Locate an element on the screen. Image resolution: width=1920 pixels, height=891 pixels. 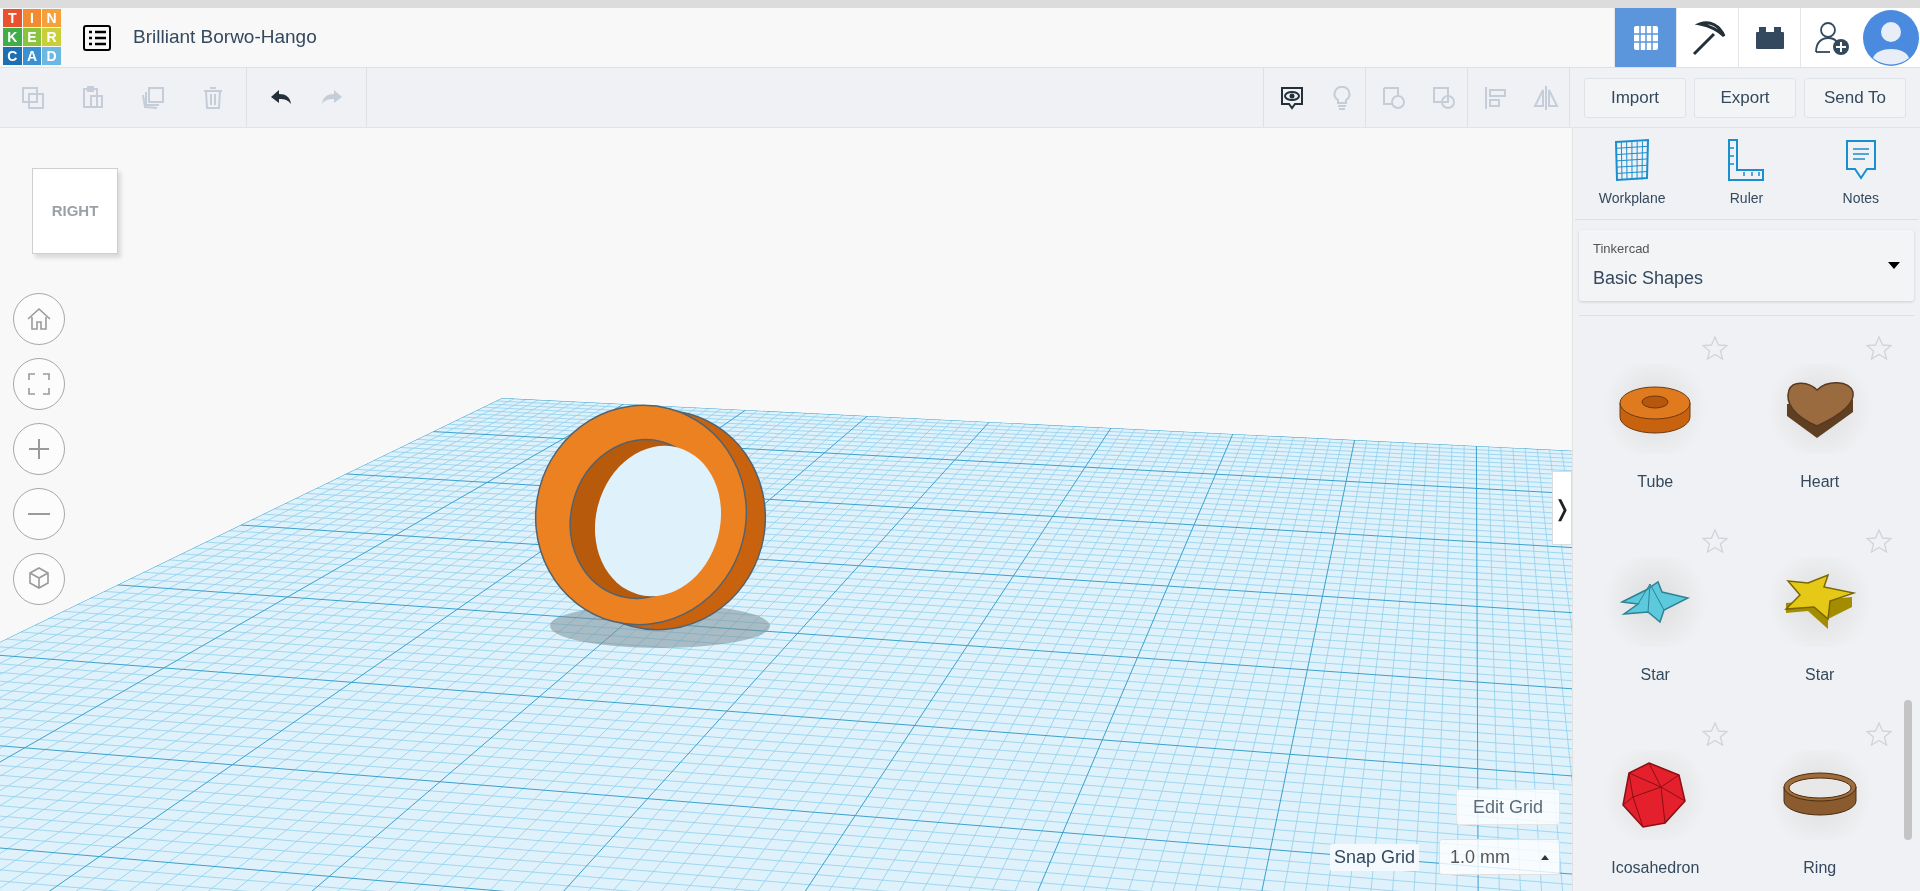
design-title: Brilliant Borwo-Hango is located at coordinates (225, 37).